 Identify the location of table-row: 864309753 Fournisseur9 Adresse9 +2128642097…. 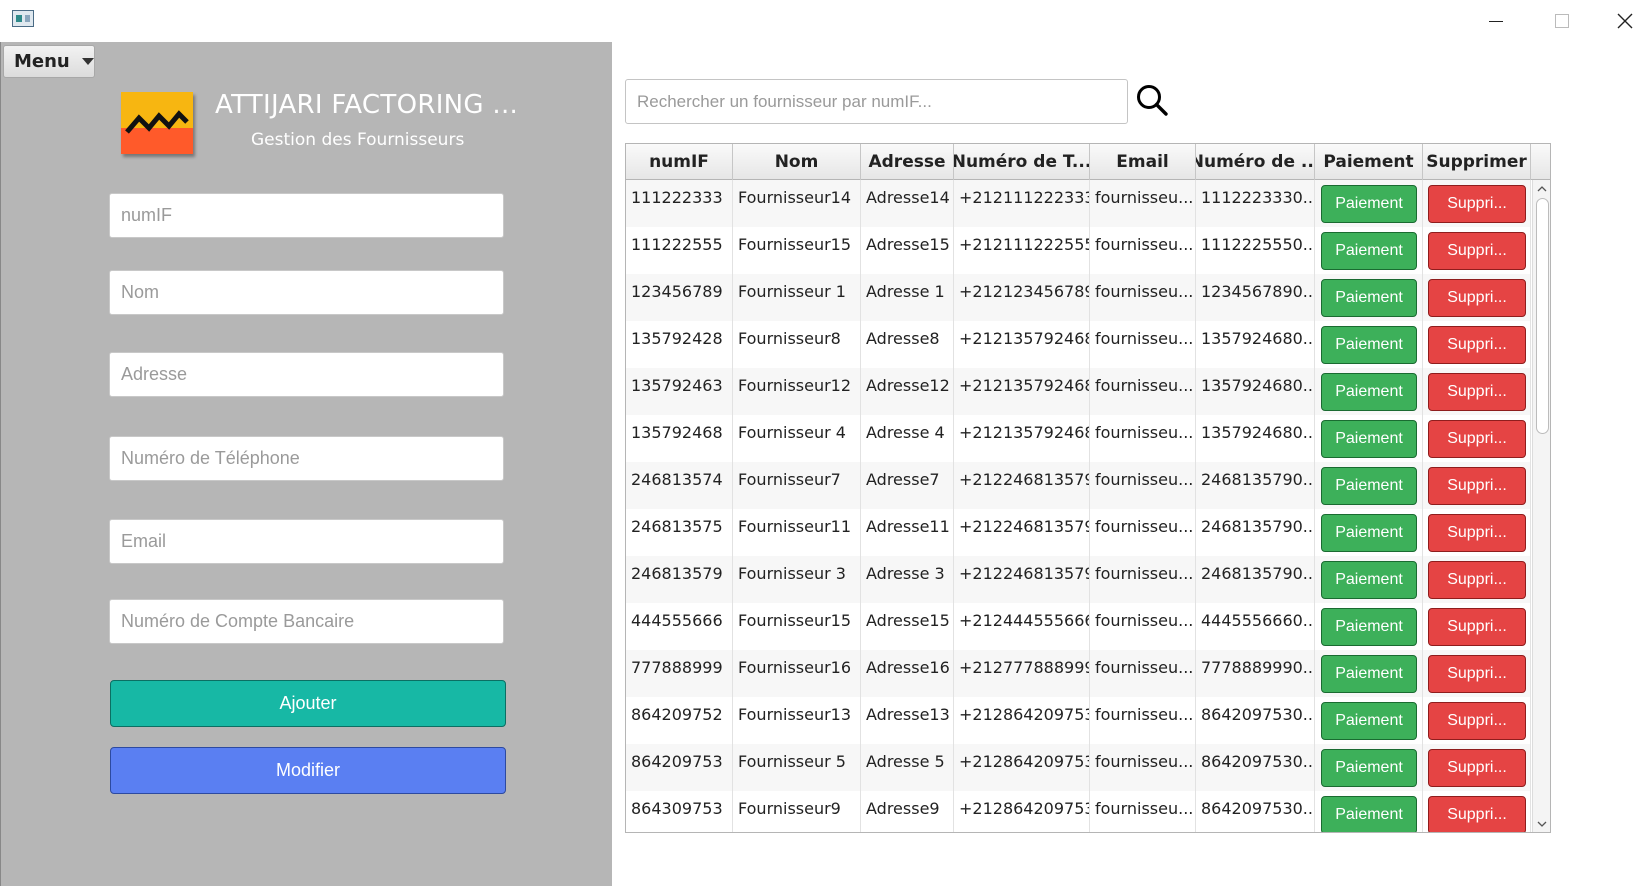
(1078, 811).